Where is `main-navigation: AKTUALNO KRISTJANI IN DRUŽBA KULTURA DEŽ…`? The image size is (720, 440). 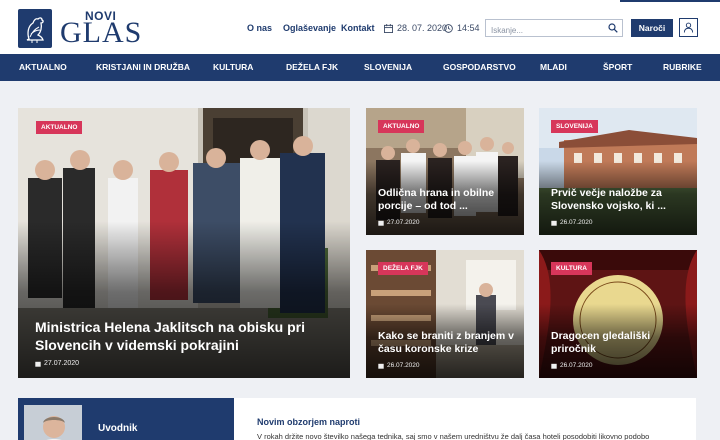 main-navigation: AKTUALNO KRISTJANI IN DRUŽBA KULTURA DEŽ… is located at coordinates (360, 67).